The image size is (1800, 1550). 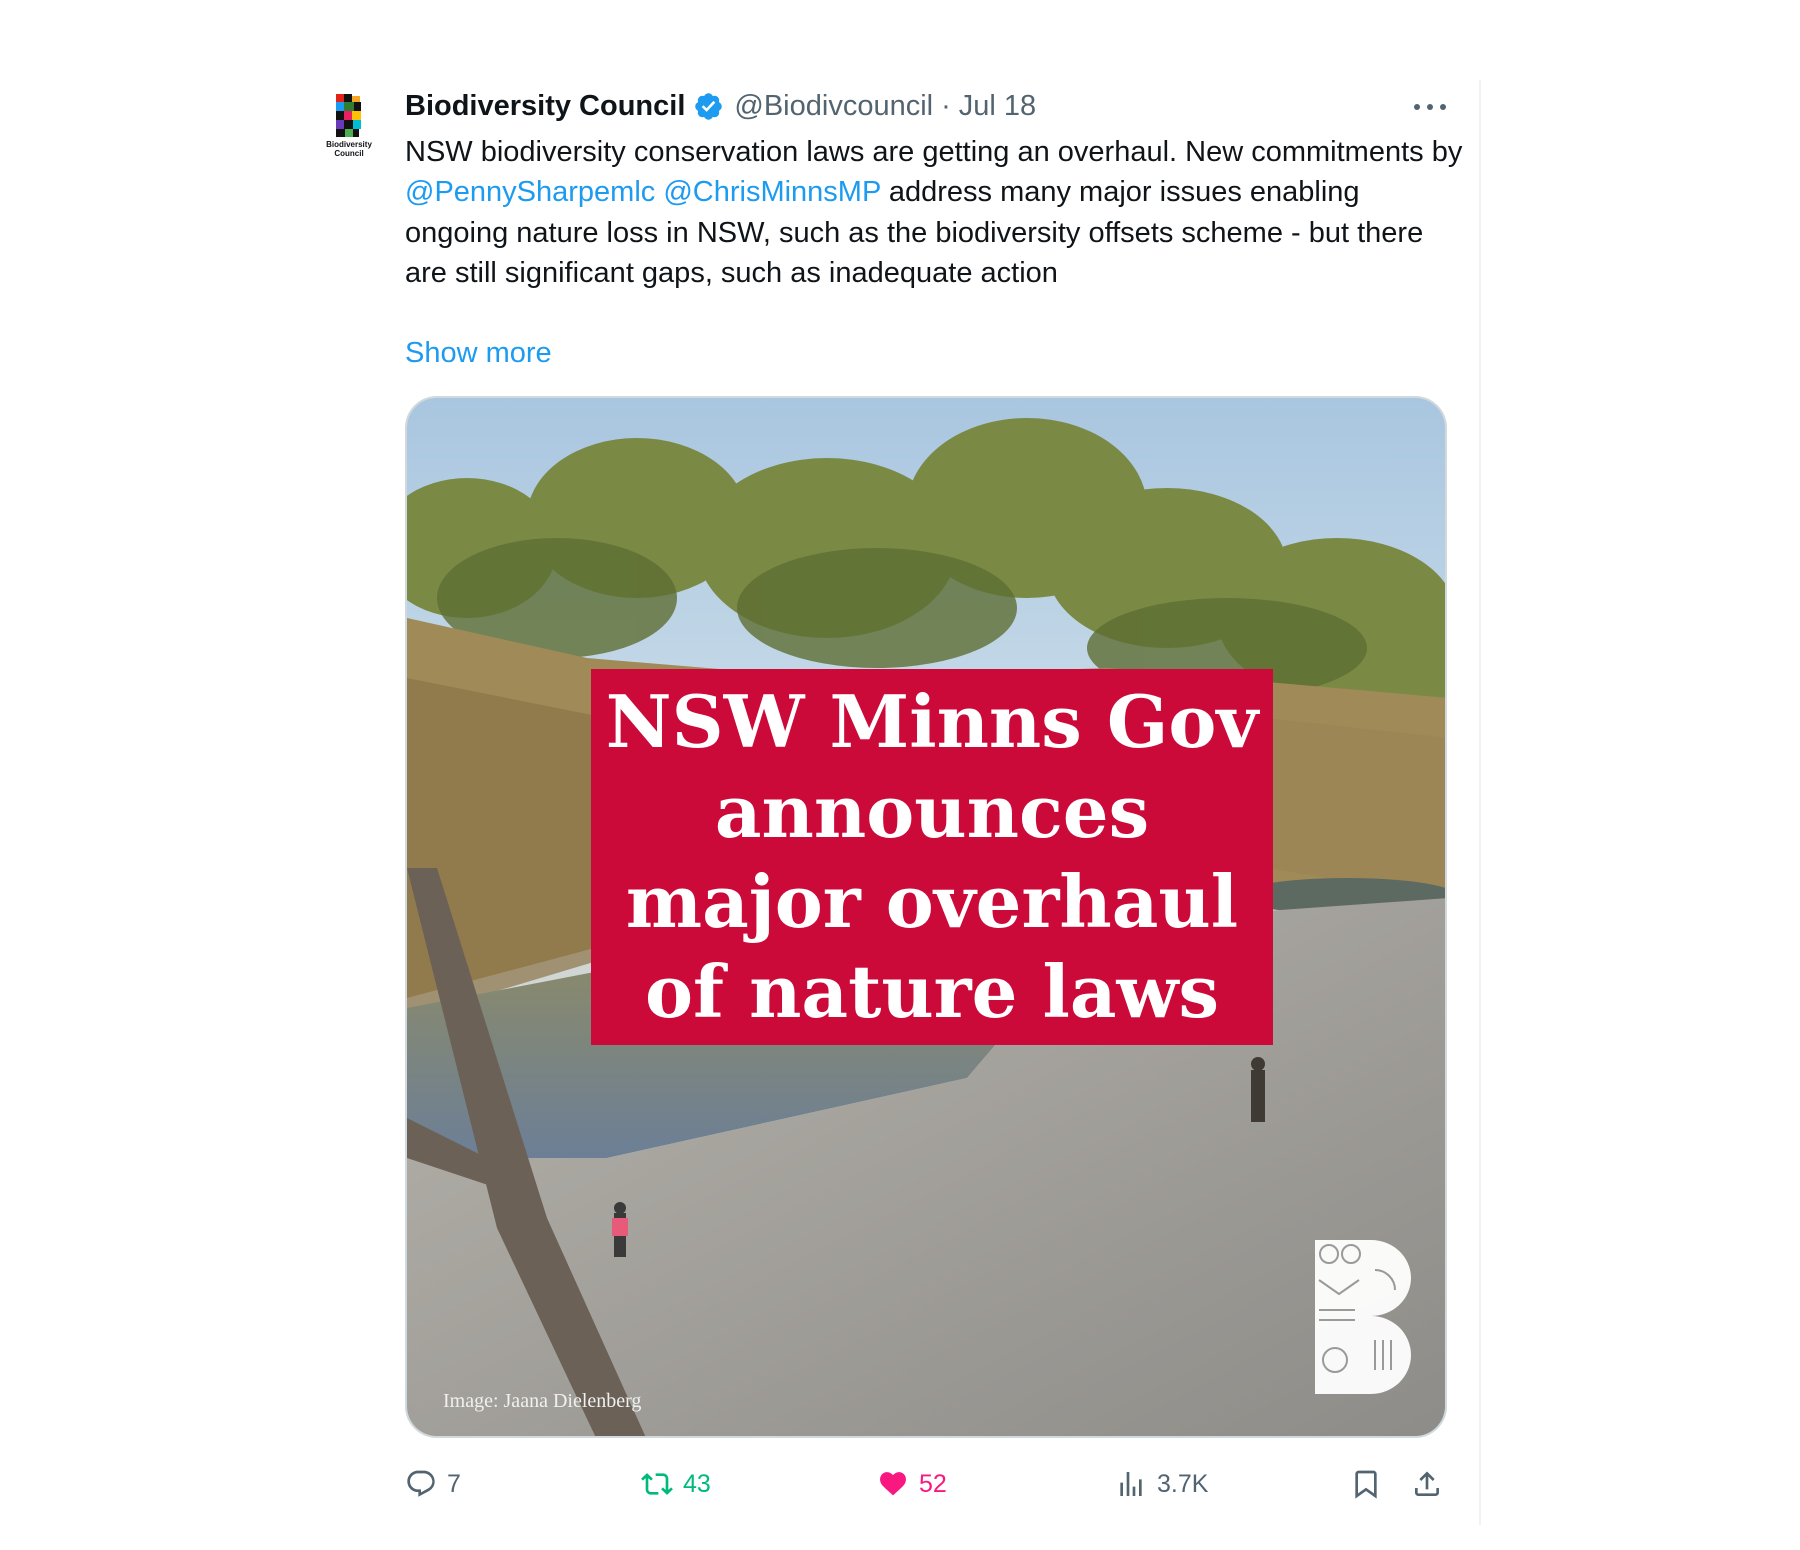 What do you see at coordinates (709, 106) in the screenshot?
I see `verified-badge-icon` at bounding box center [709, 106].